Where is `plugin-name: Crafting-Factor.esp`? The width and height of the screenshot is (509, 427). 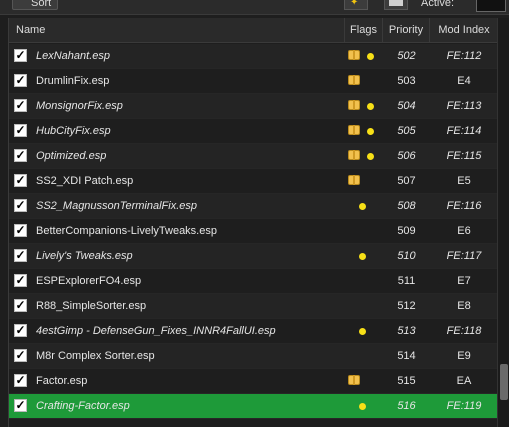 plugin-name: Crafting-Factor.esp is located at coordinates (83, 406).